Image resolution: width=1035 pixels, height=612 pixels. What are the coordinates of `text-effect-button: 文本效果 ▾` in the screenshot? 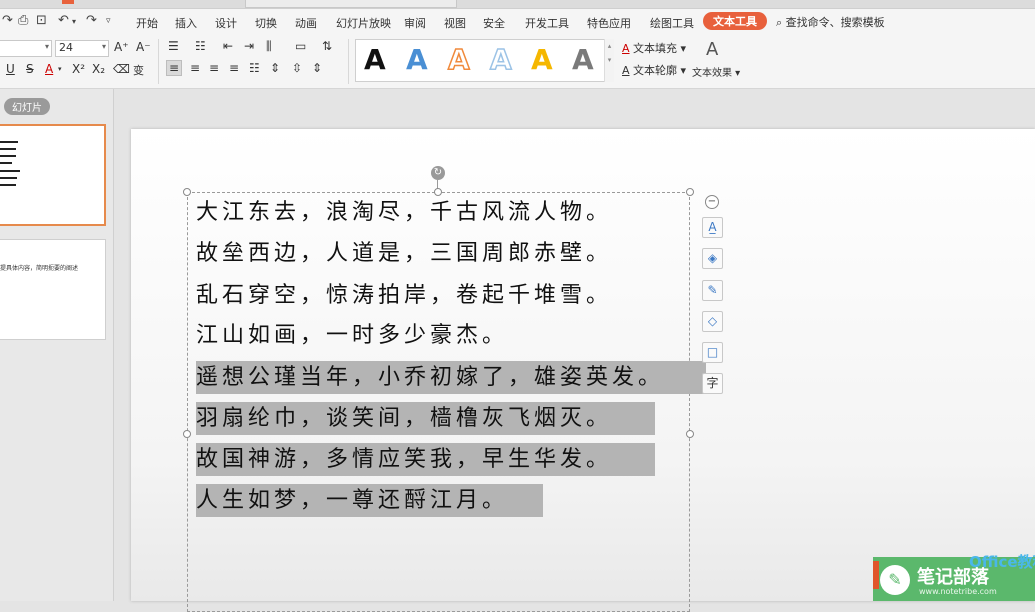 It's located at (716, 71).